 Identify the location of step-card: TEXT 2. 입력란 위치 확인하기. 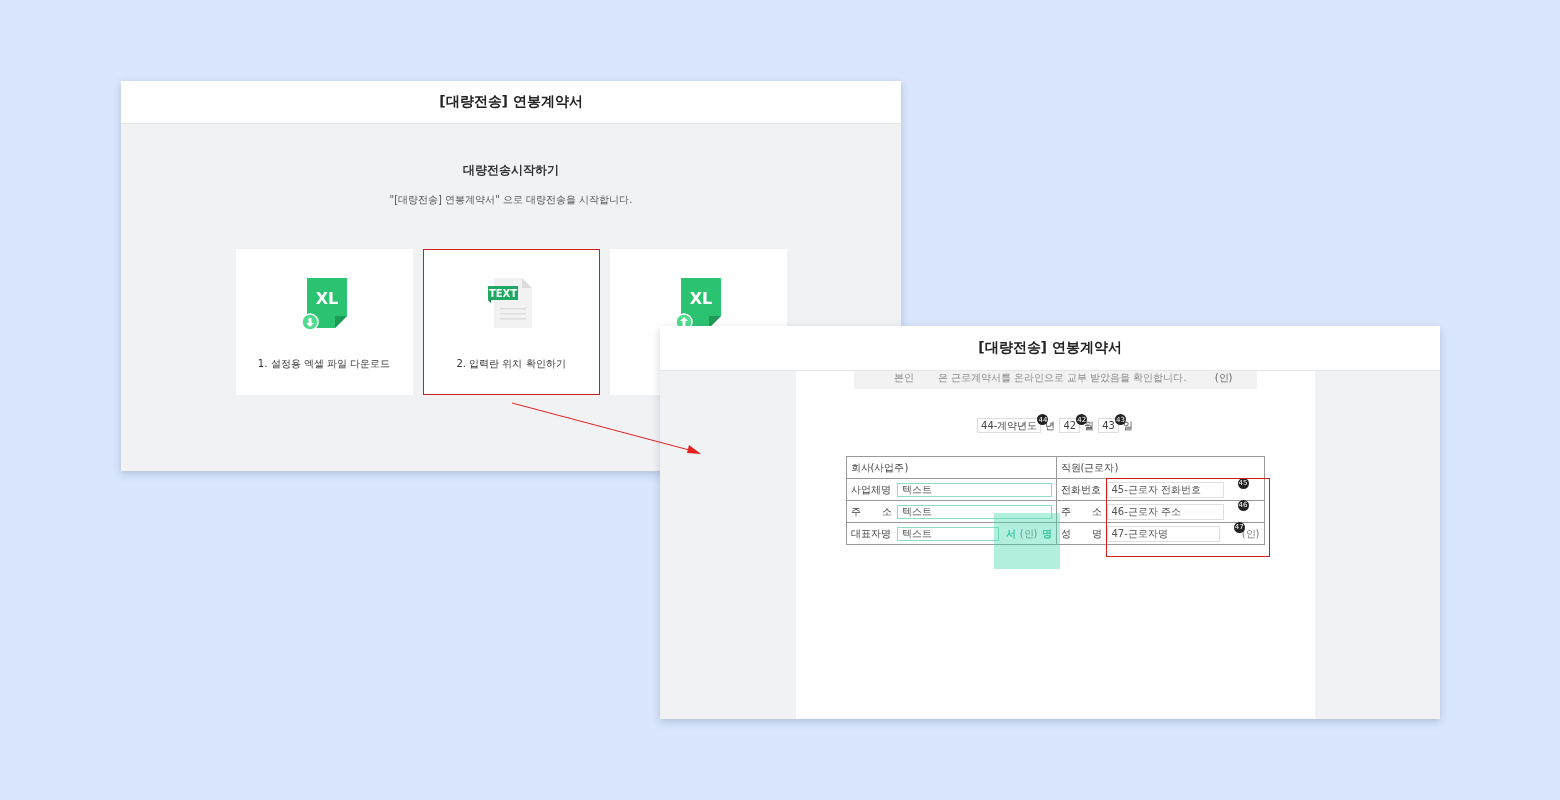
(511, 322).